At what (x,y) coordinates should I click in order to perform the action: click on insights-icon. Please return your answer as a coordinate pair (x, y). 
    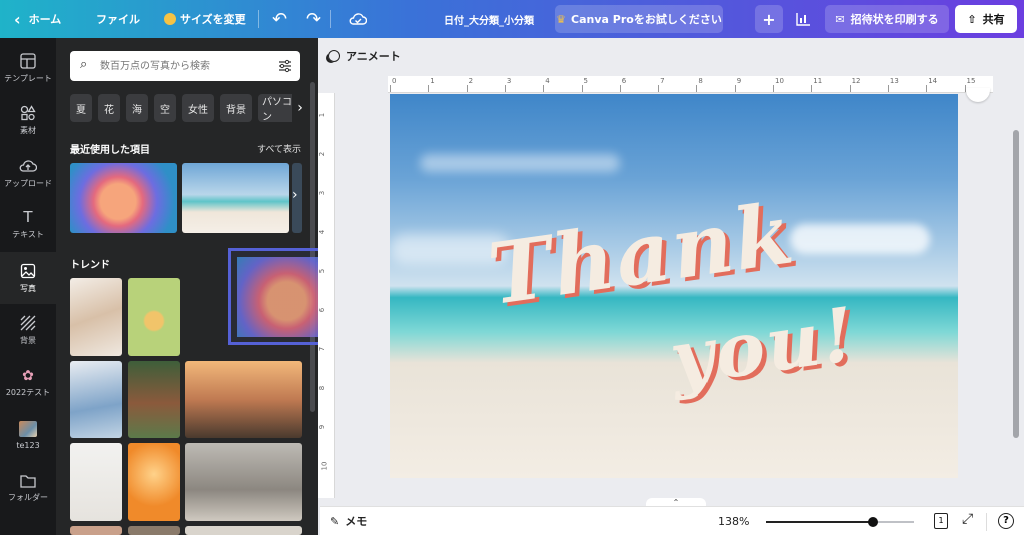
    Looking at the image, I should click on (803, 19).